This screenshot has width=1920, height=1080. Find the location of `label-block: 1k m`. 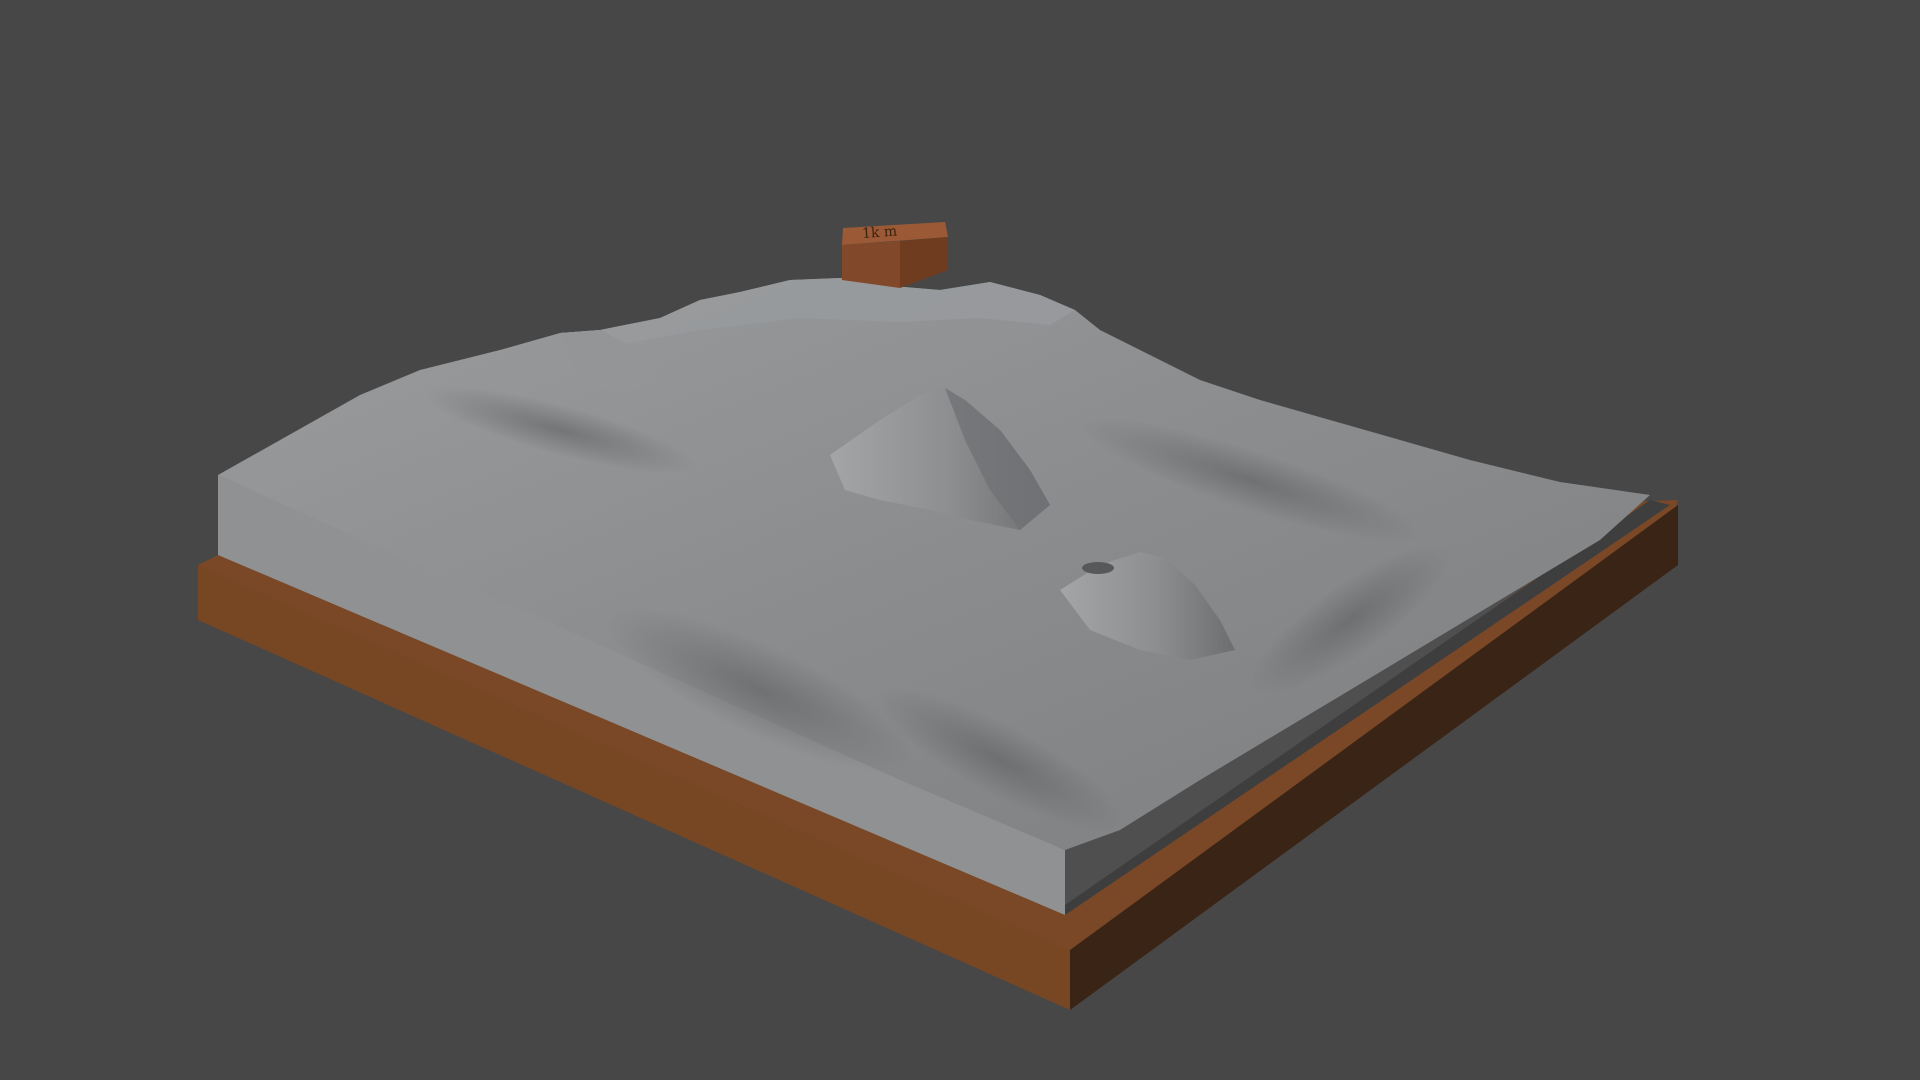

label-block: 1k m is located at coordinates (895, 255).